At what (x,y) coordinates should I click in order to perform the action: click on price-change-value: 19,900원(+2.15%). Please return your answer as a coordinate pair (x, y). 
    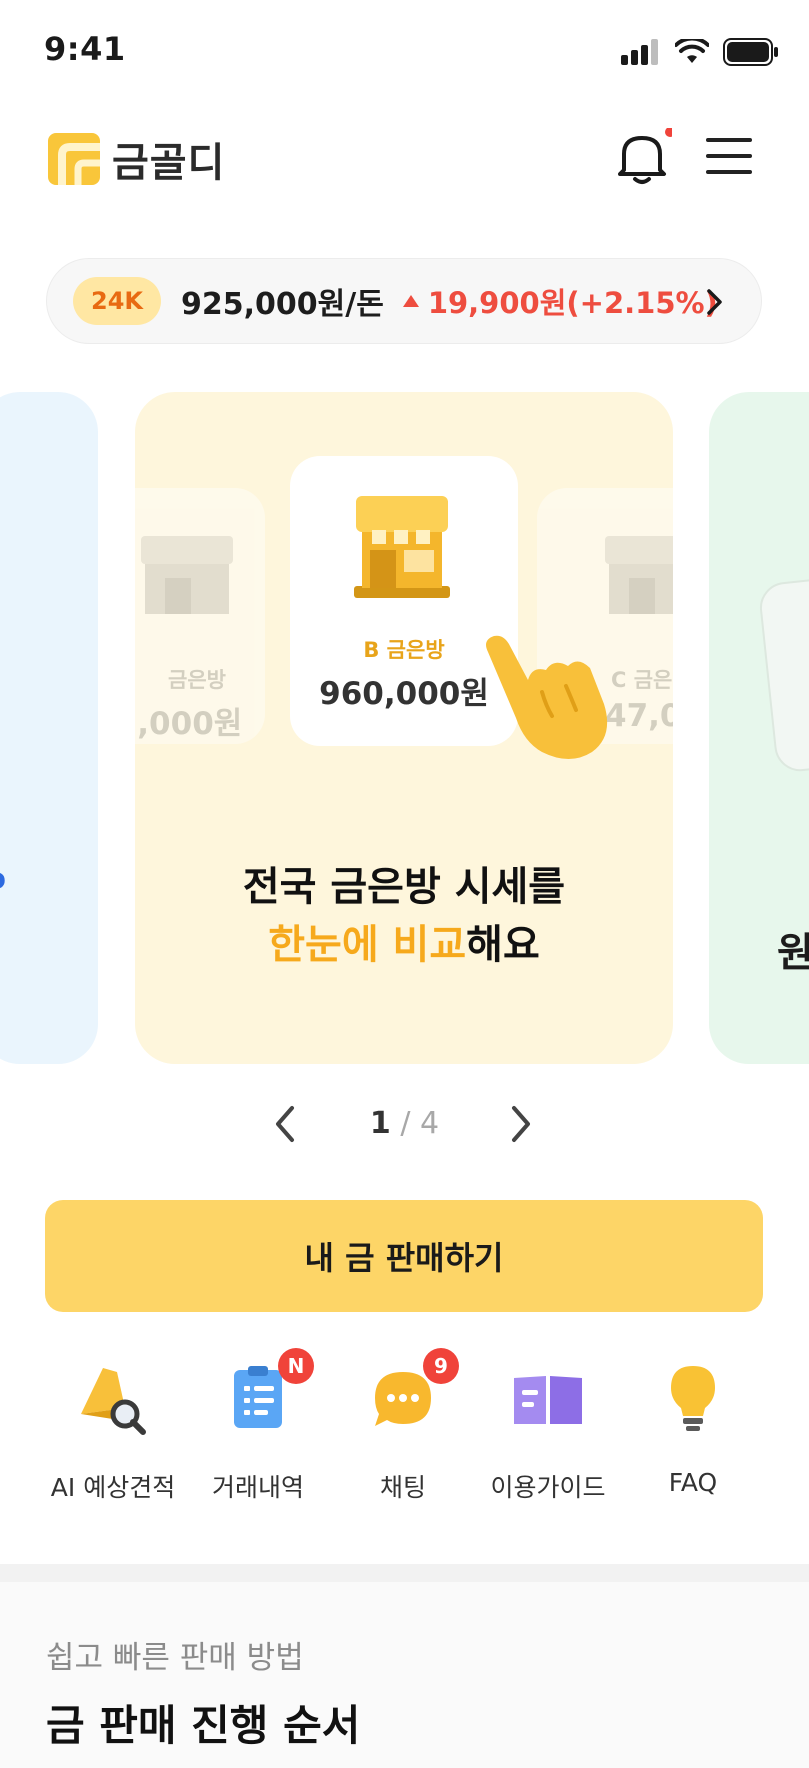
    Looking at the image, I should click on (572, 303).